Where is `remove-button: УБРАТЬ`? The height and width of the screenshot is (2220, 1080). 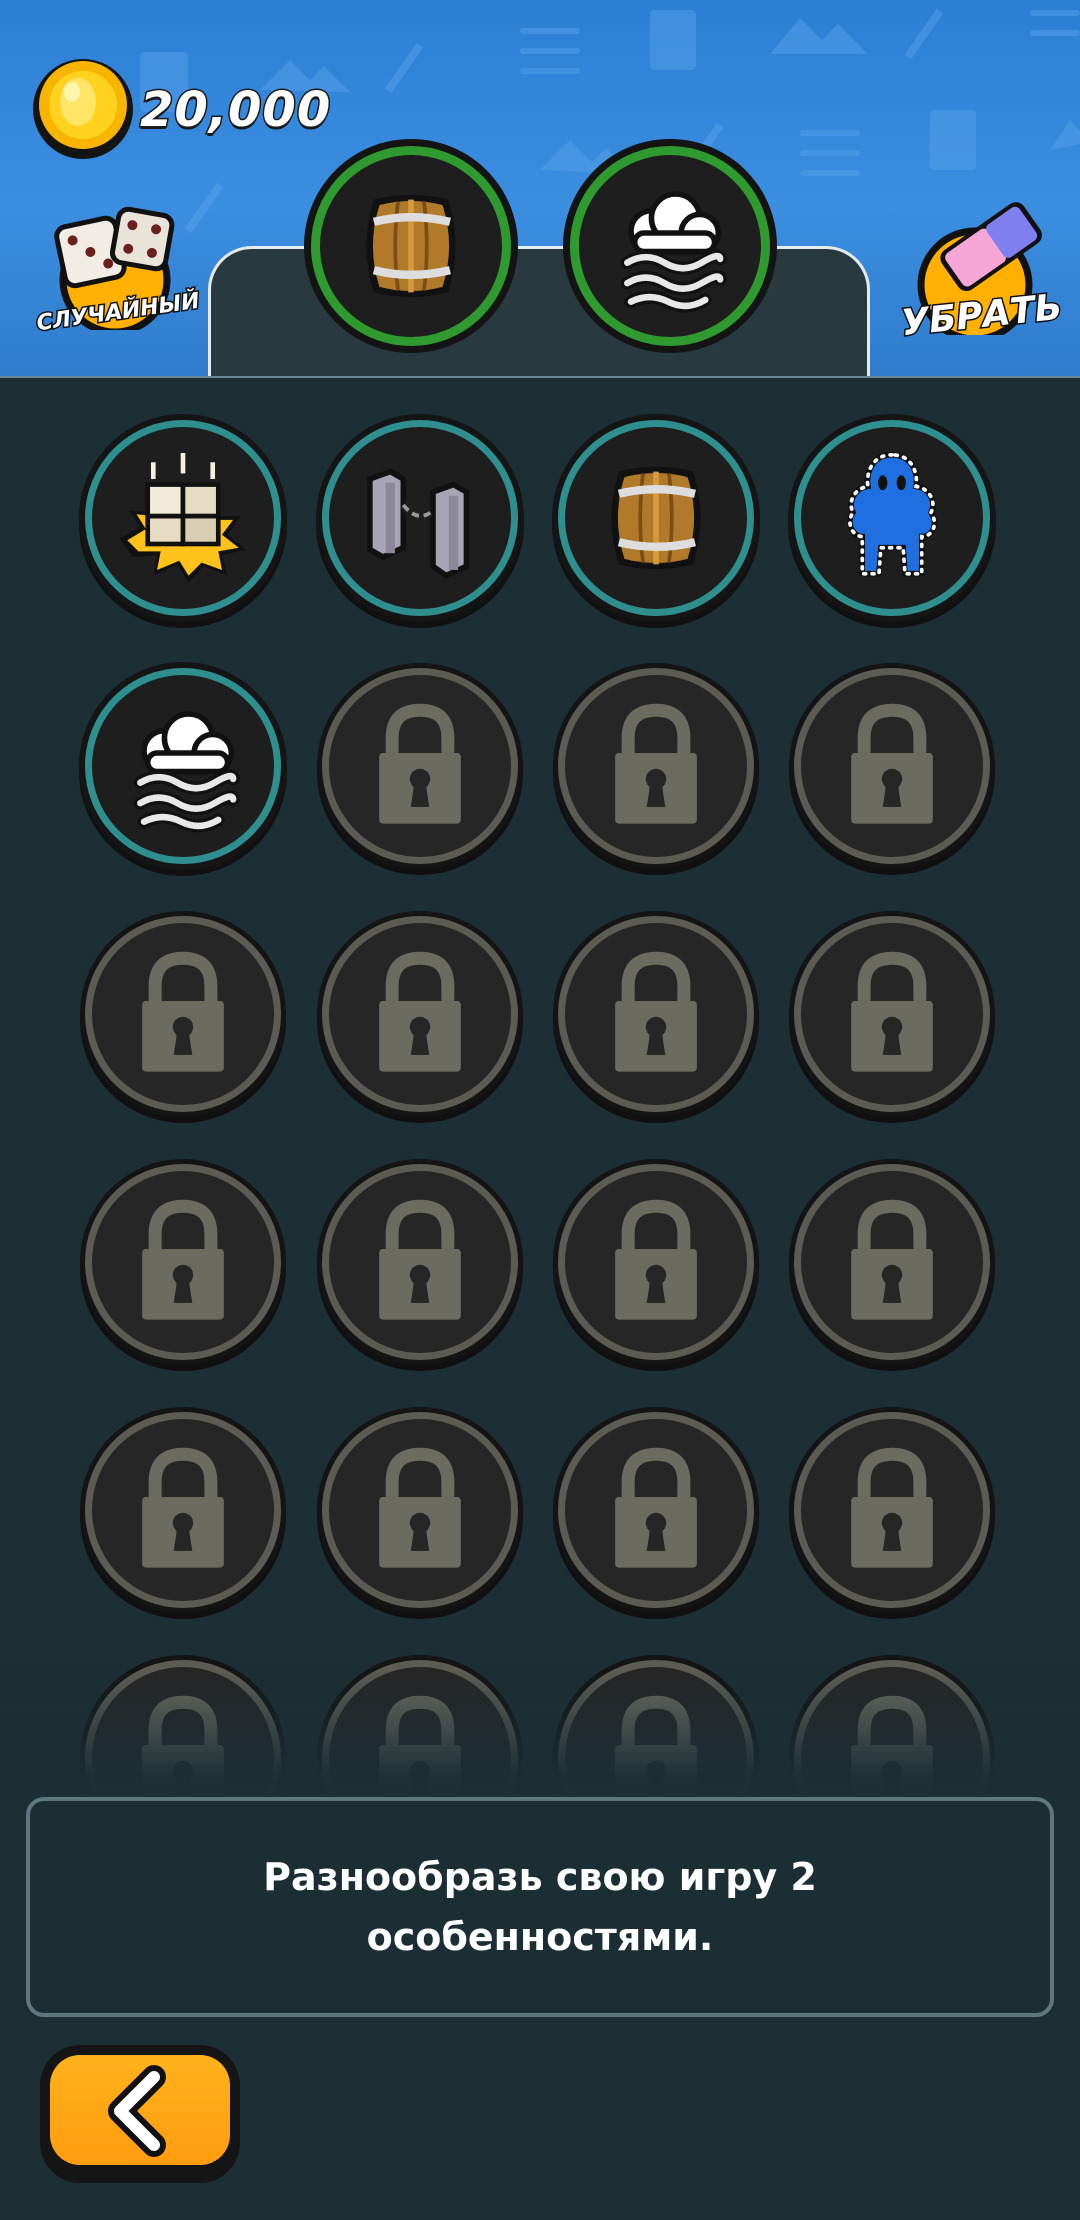
remove-button: УБРАТЬ is located at coordinates (982, 275).